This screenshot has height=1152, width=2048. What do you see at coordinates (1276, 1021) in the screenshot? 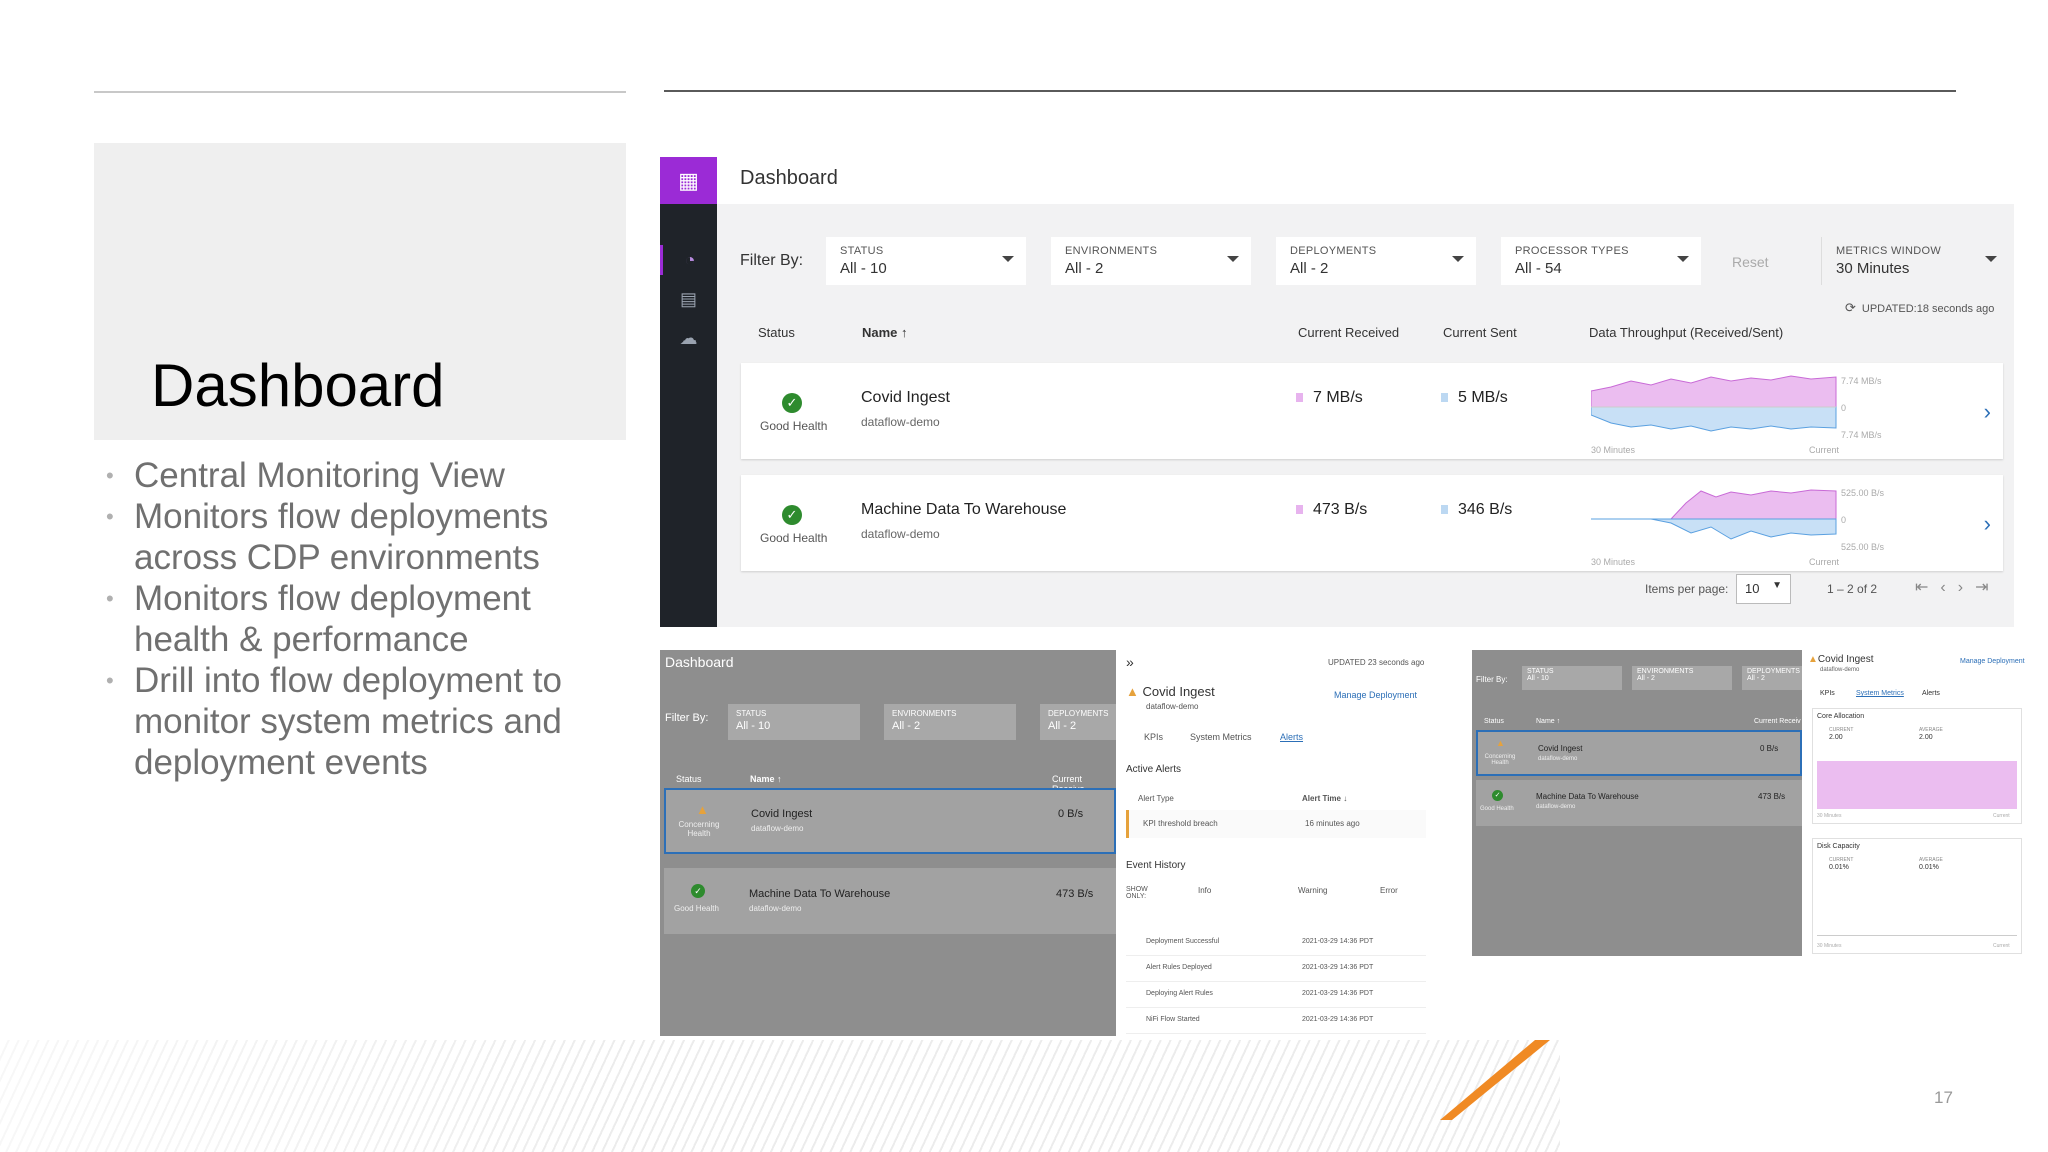
I see `list-item: NiFi Flow Started 2021-03-29 14:36 PDT` at bounding box center [1276, 1021].